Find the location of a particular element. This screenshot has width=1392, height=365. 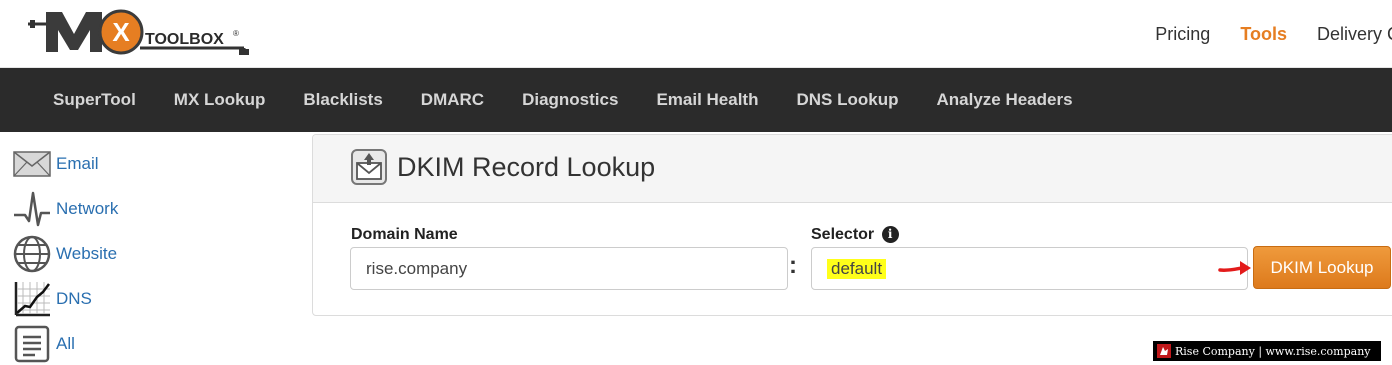

sidebar-item-label: DNS is located at coordinates (74, 298).